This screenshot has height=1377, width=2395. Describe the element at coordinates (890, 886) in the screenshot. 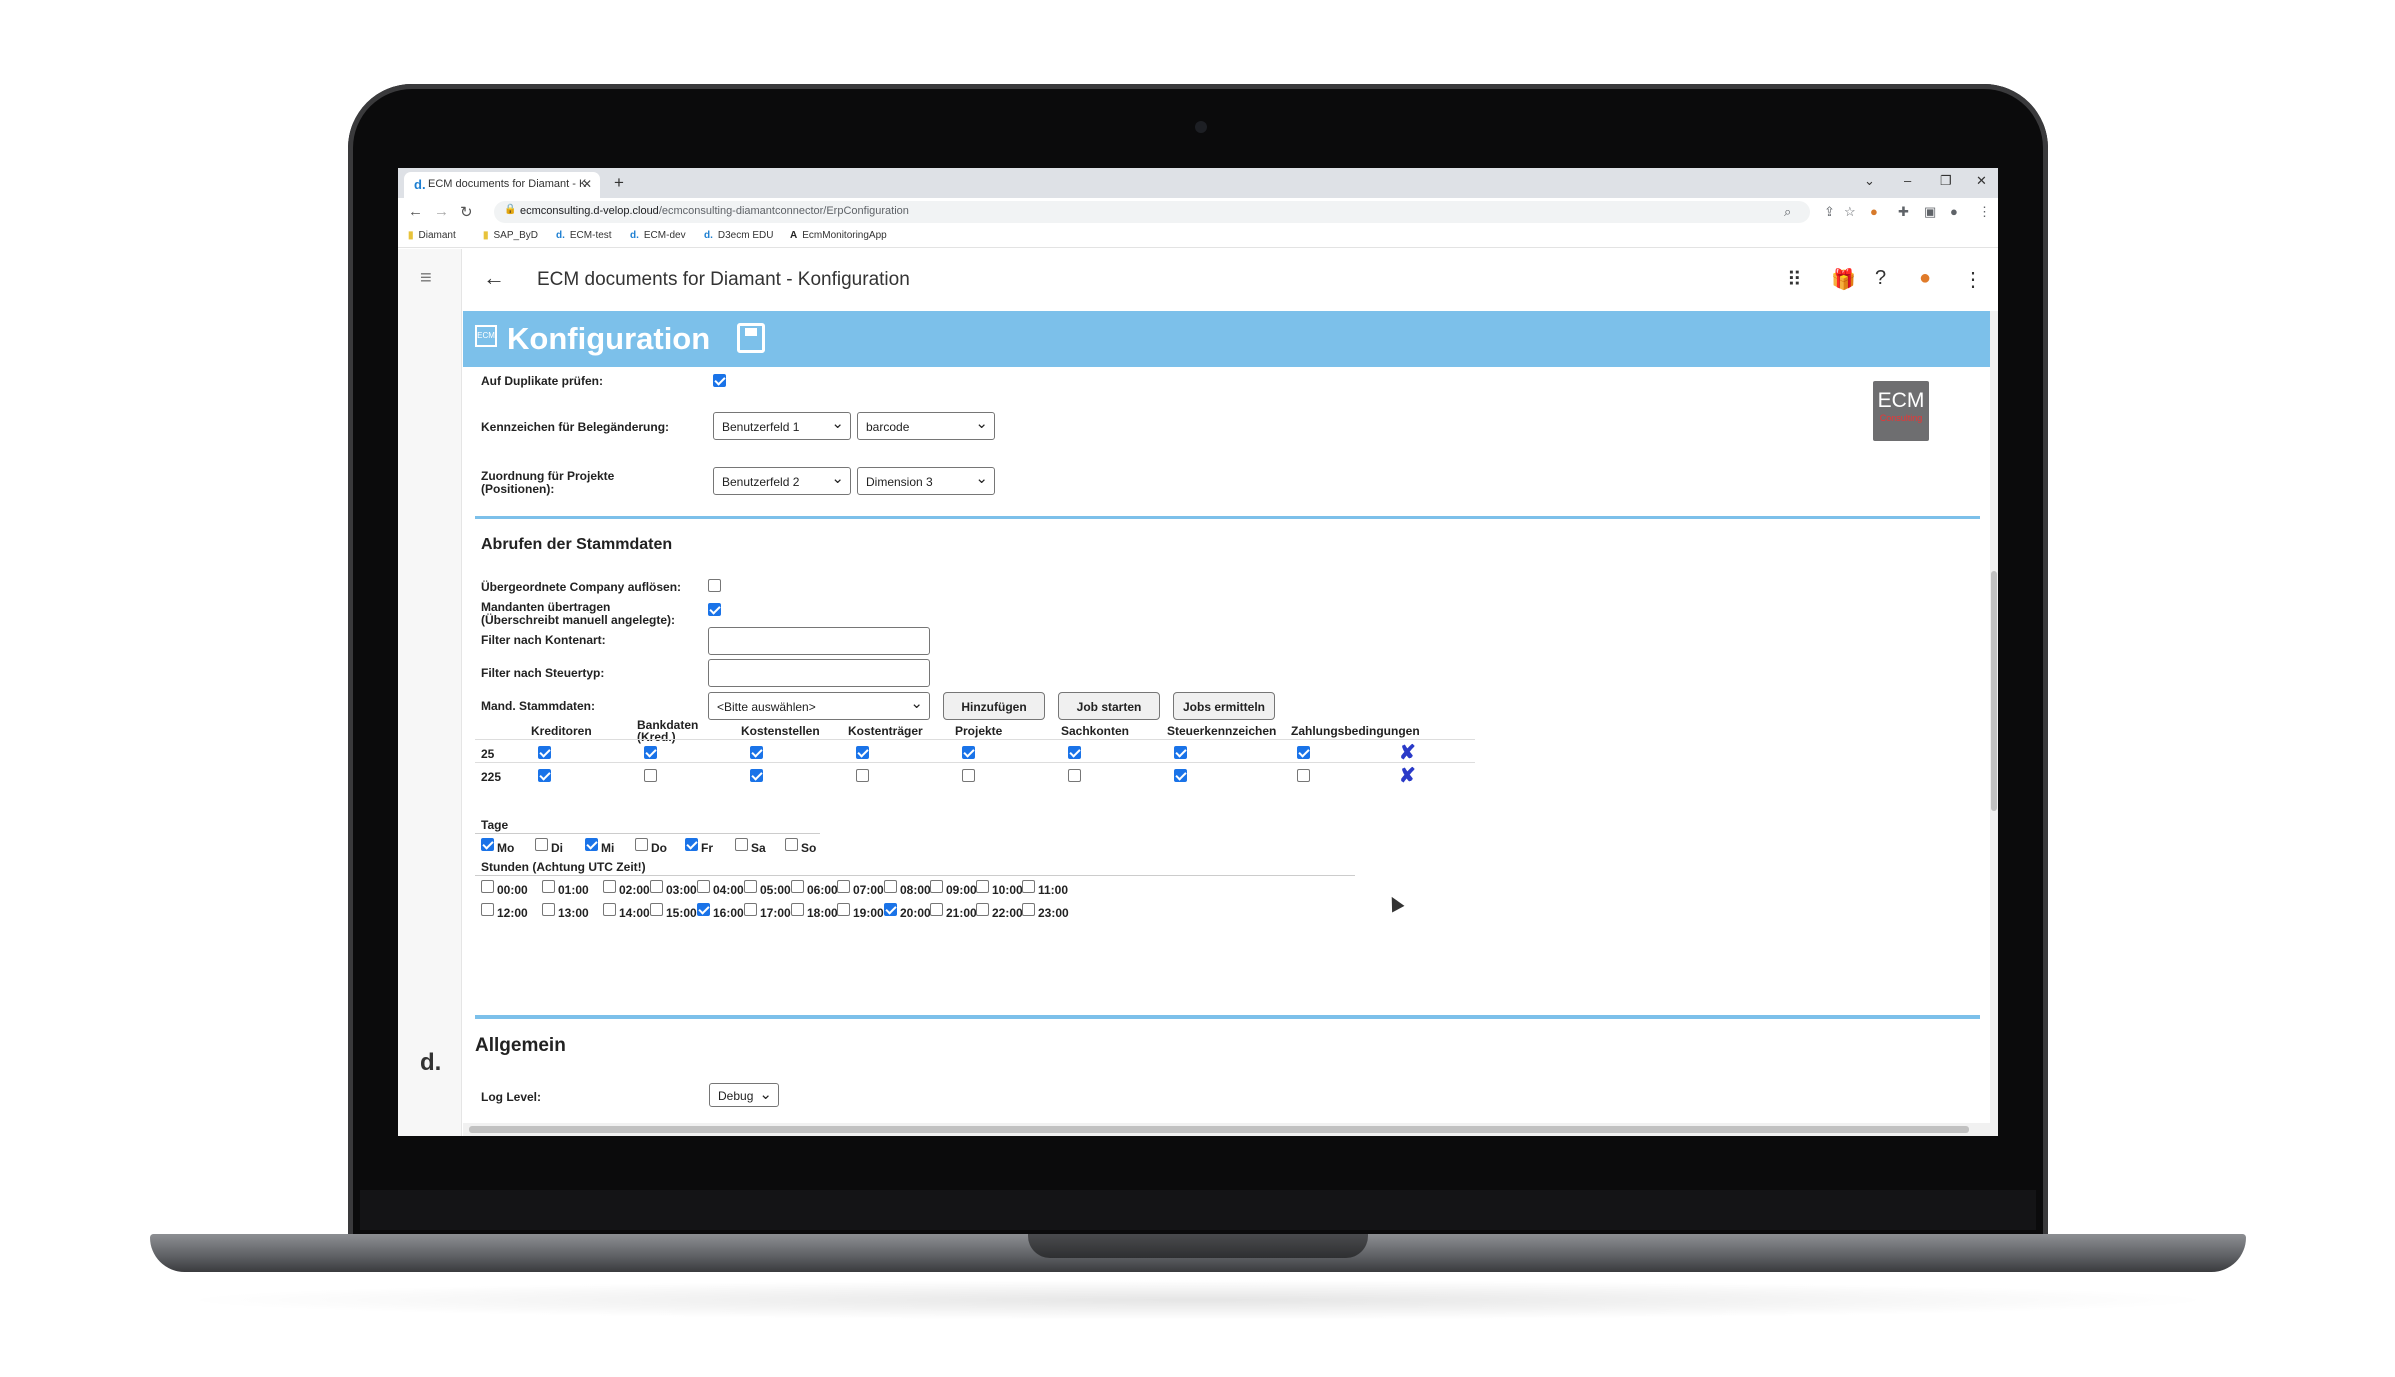

I see `hour-0800-checkbox` at that location.